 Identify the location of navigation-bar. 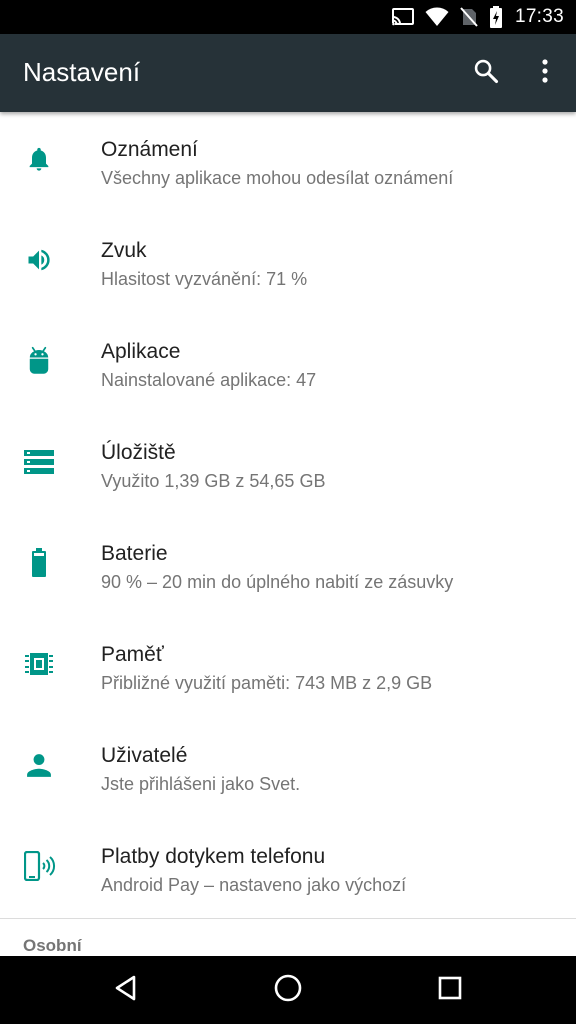
(288, 990).